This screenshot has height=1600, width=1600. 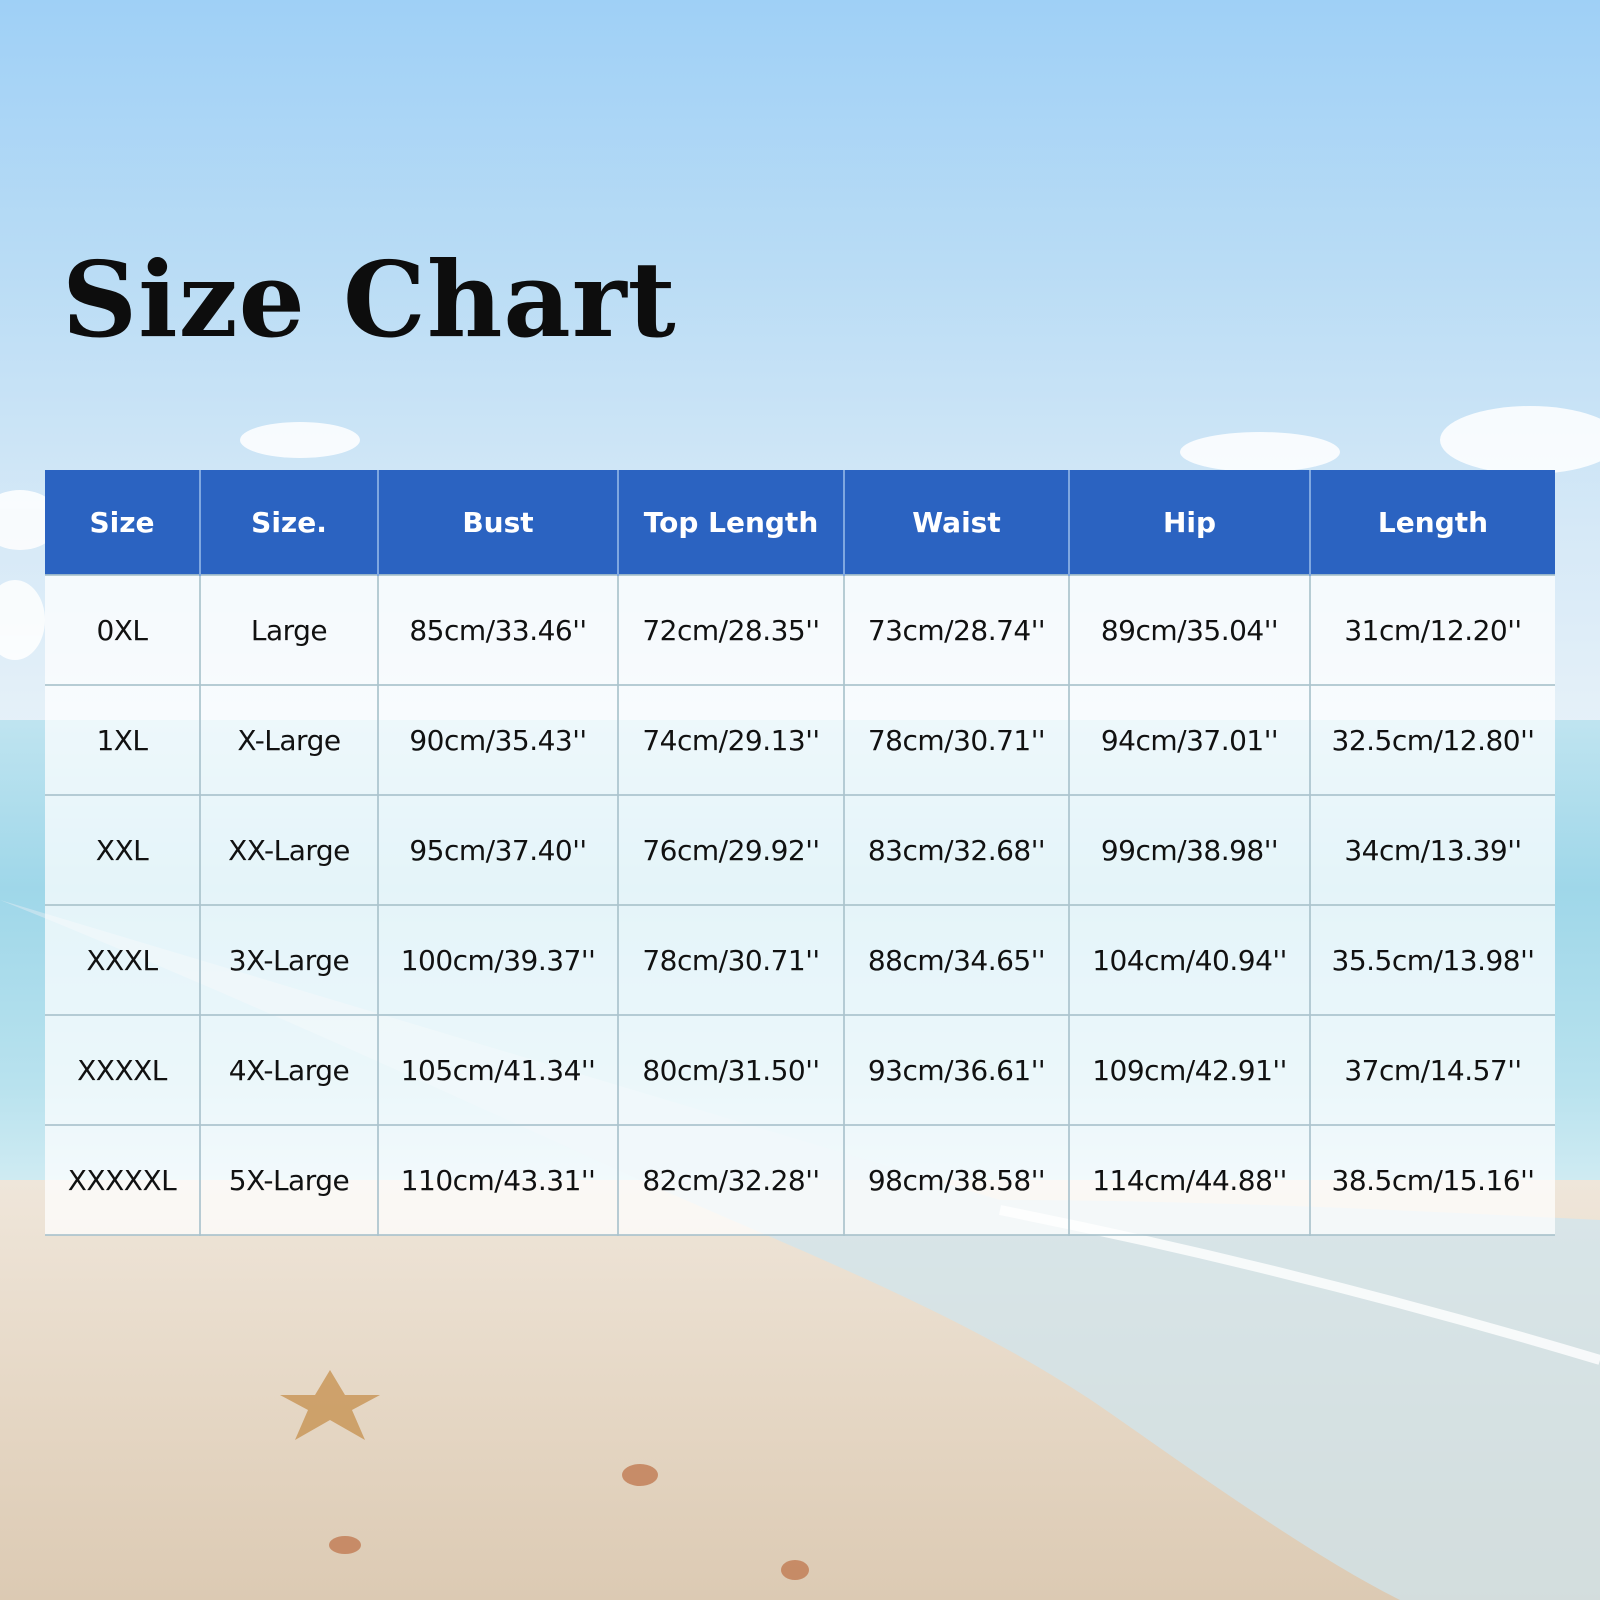 I want to click on table-cell: 37cm/14.57'', so click(x=1432, y=1070).